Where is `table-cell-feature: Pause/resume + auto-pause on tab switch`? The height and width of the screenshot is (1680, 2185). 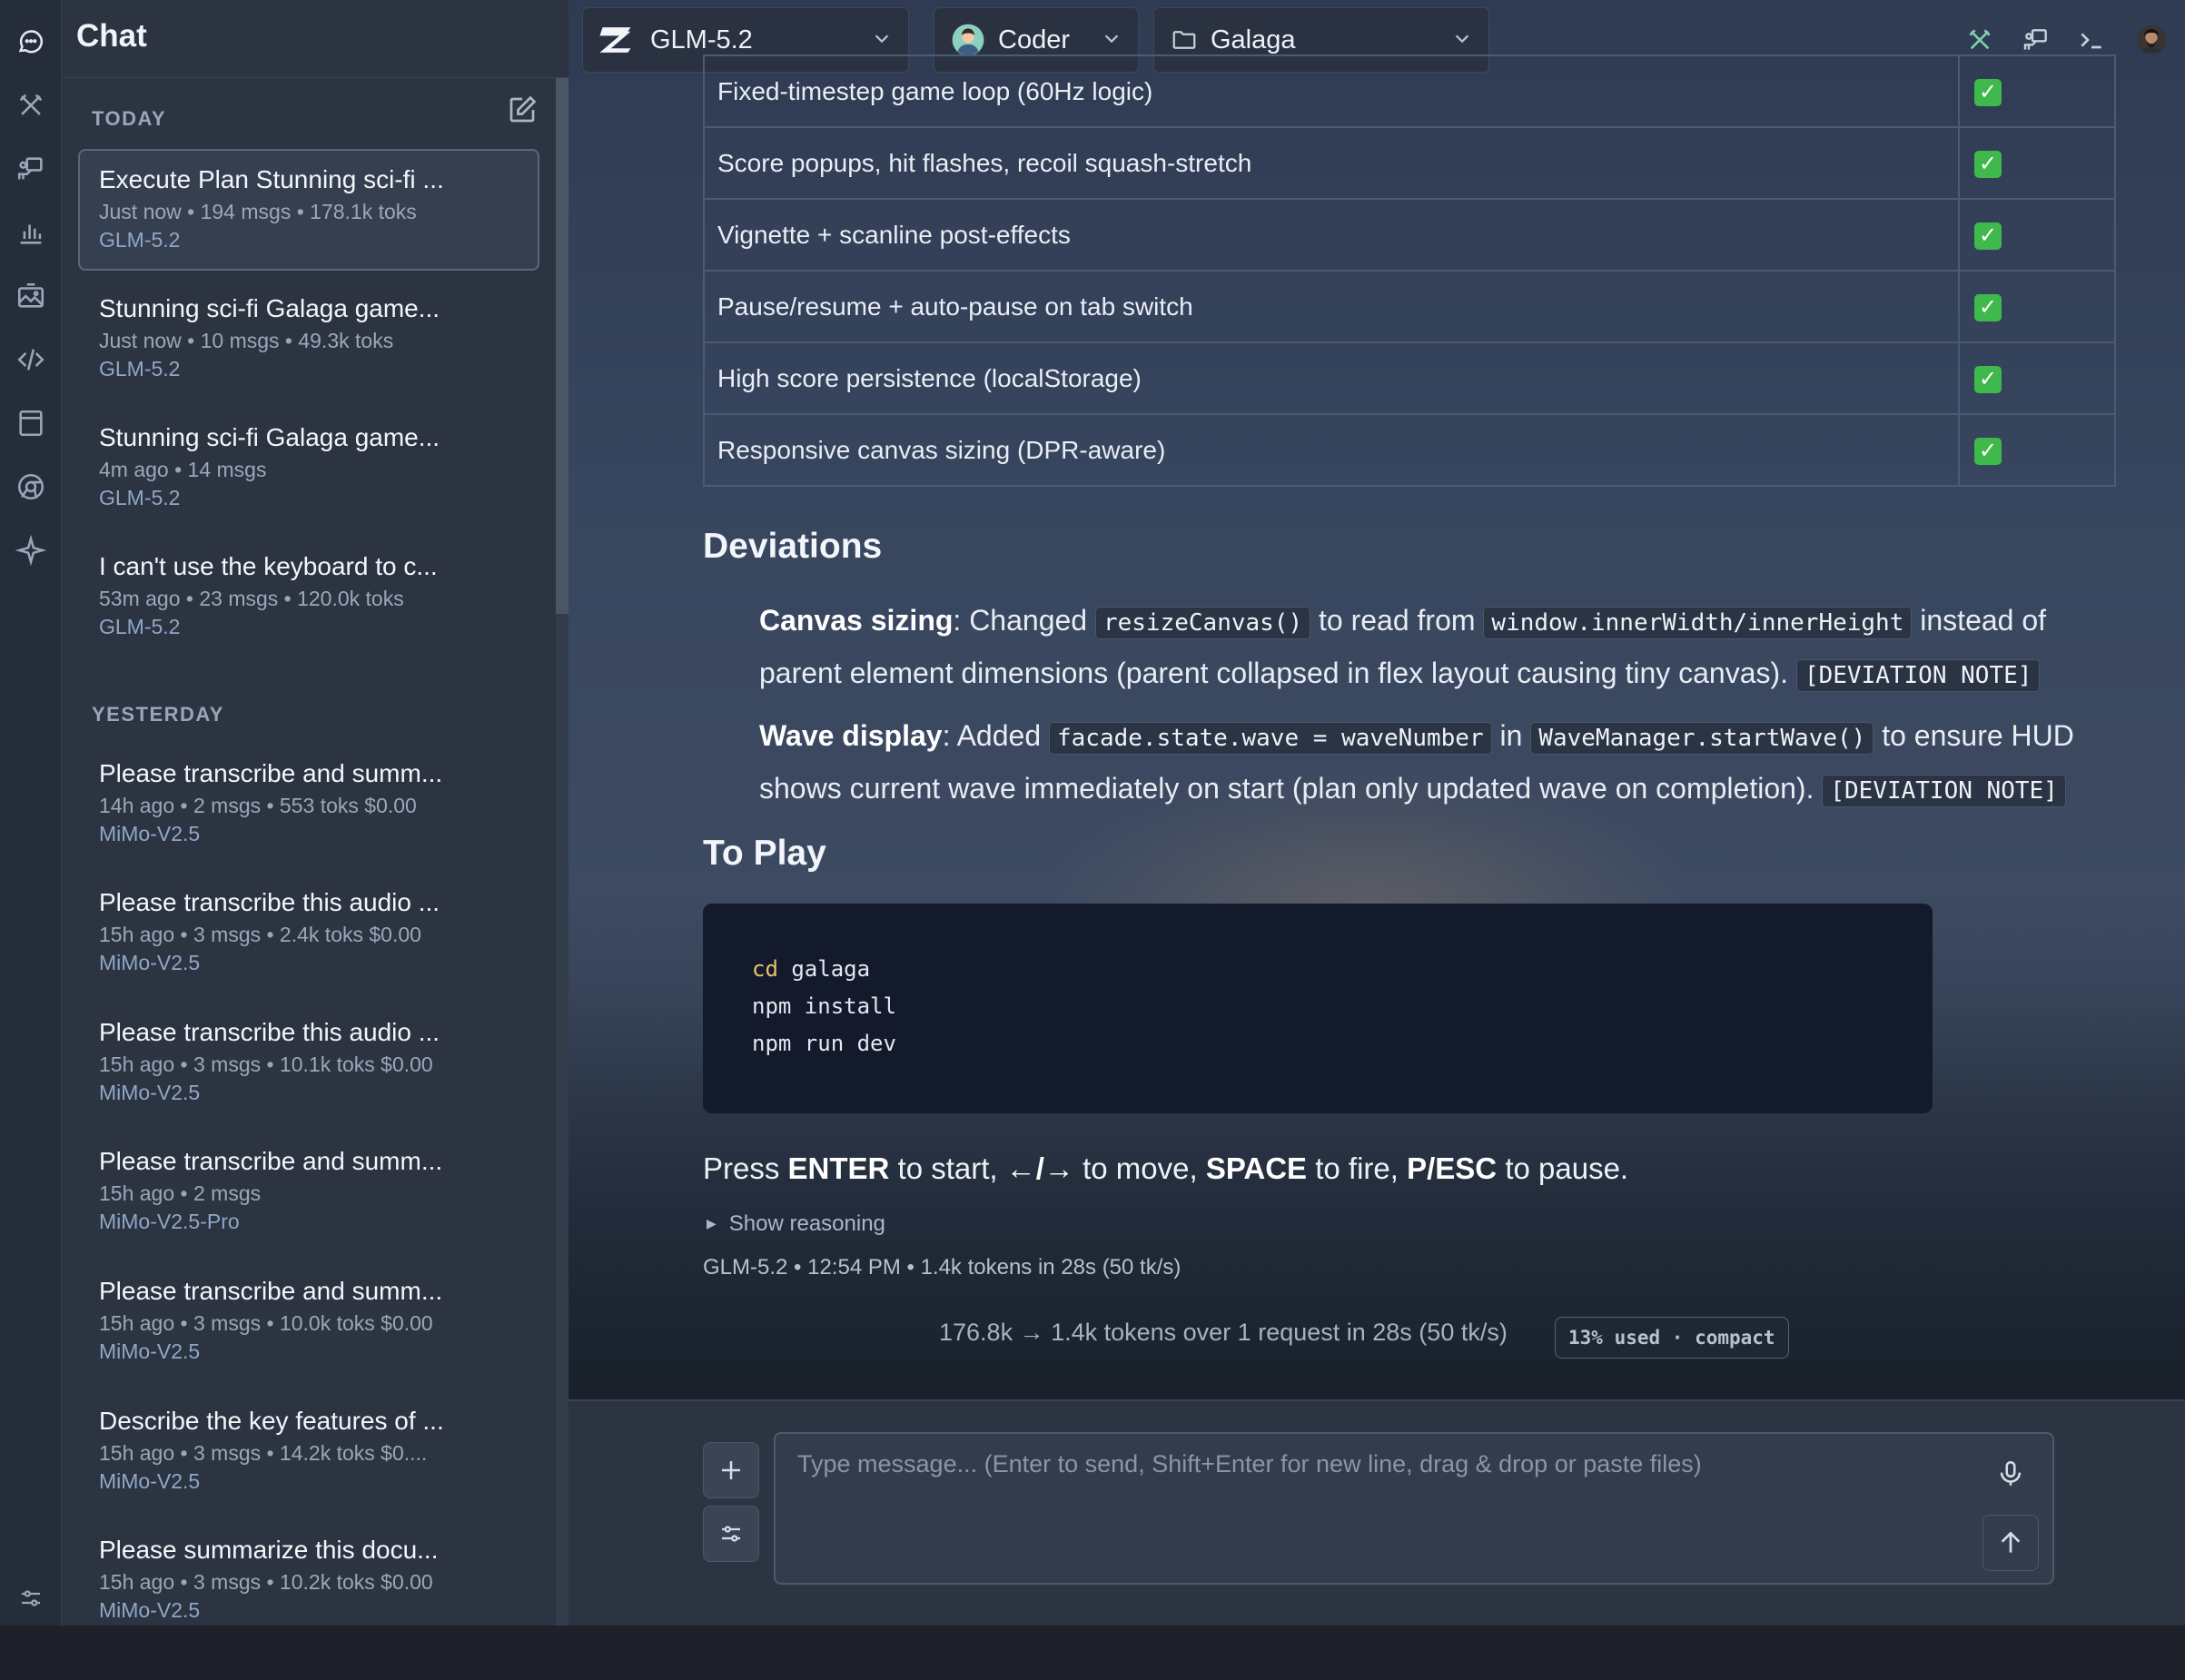
table-cell-feature: Pause/resume + auto-pause on tab switch is located at coordinates (1331, 306).